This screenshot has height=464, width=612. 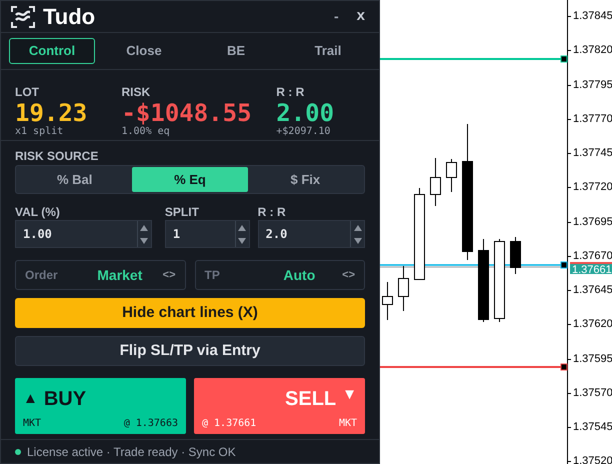 What do you see at coordinates (190, 351) in the screenshot?
I see `action-button: Flip SL/TP via Entry` at bounding box center [190, 351].